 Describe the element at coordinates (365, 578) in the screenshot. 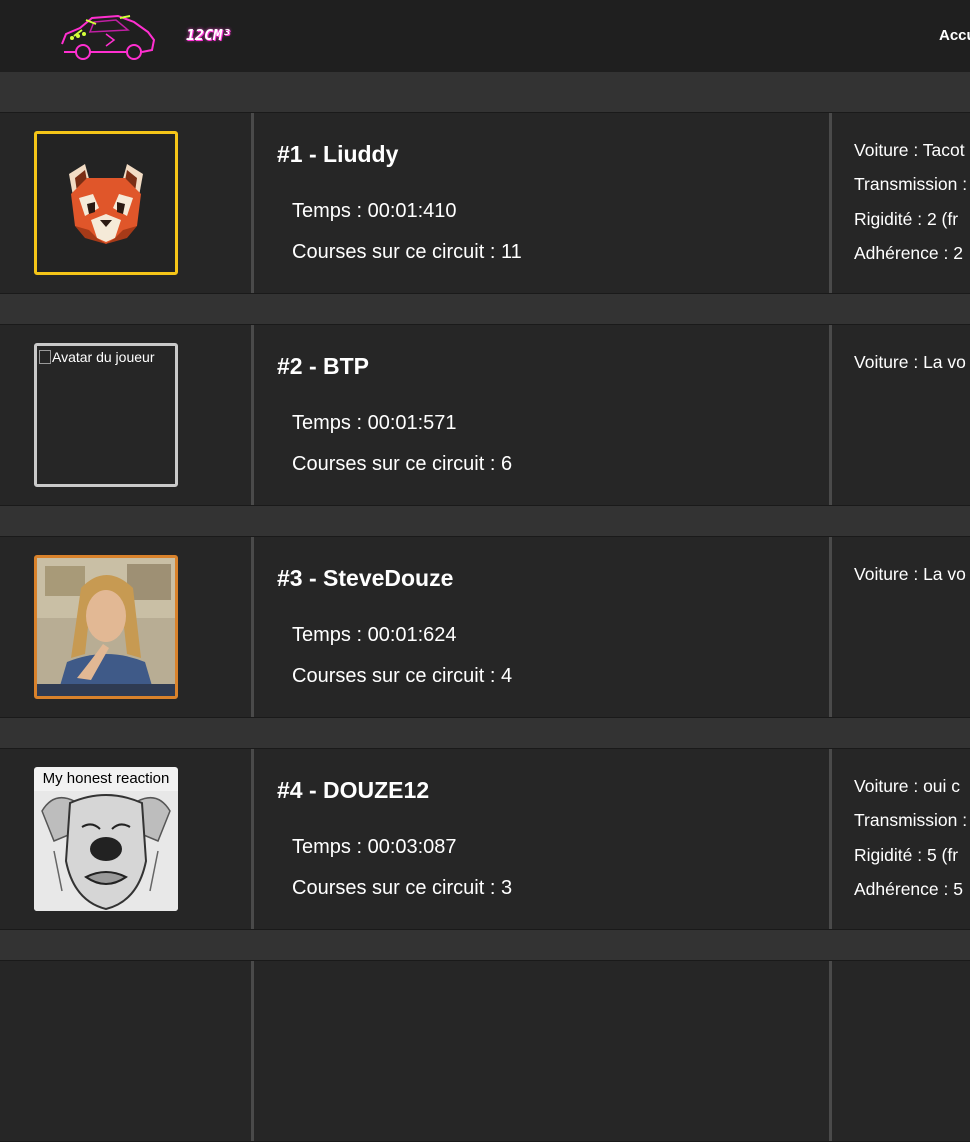

I see `player-rank-name: #3 - SteveDouze` at that location.